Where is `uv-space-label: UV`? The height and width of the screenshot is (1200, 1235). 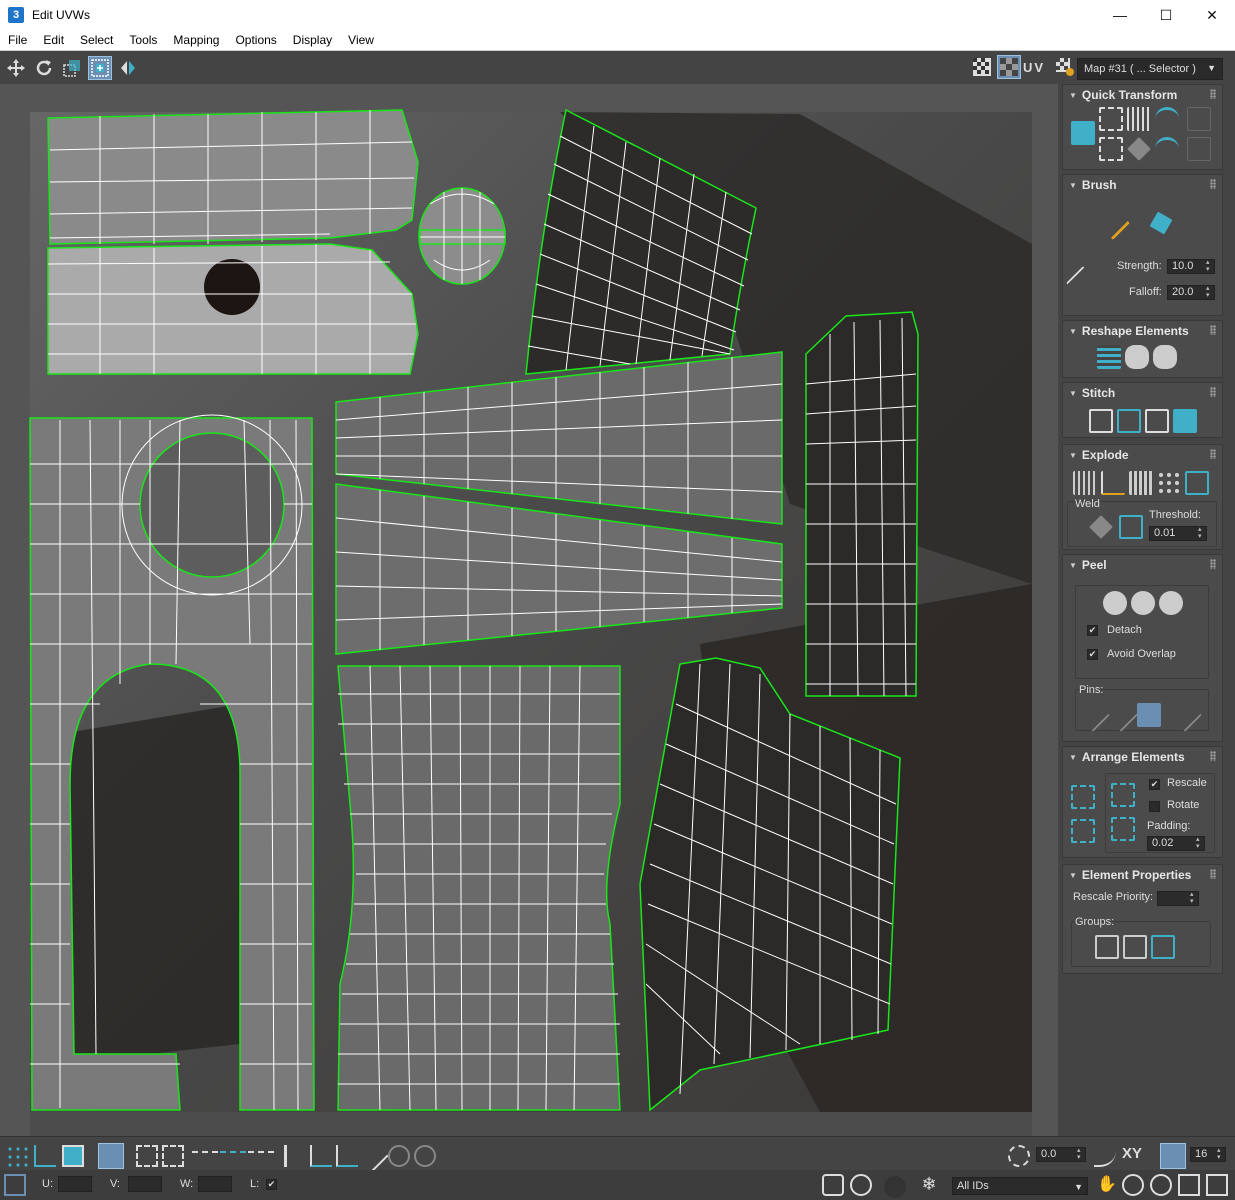
uv-space-label: UV is located at coordinates (1034, 67).